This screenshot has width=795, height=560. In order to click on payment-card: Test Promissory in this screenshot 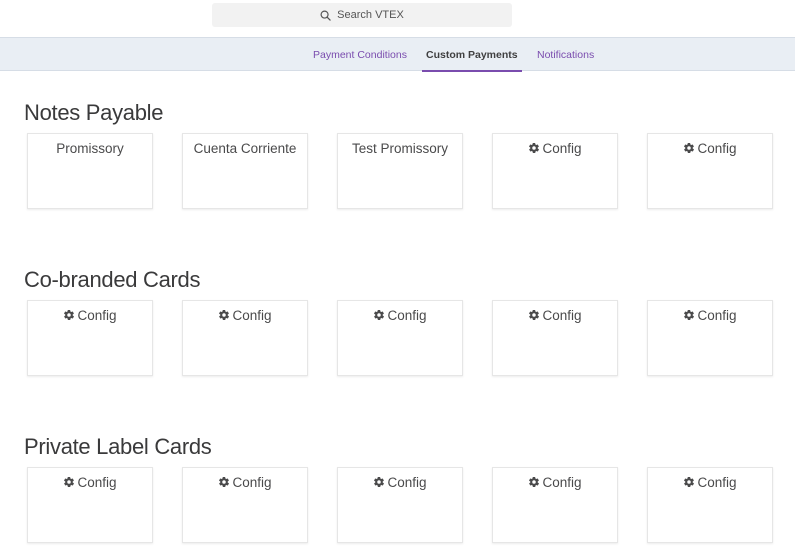, I will do `click(400, 171)`.